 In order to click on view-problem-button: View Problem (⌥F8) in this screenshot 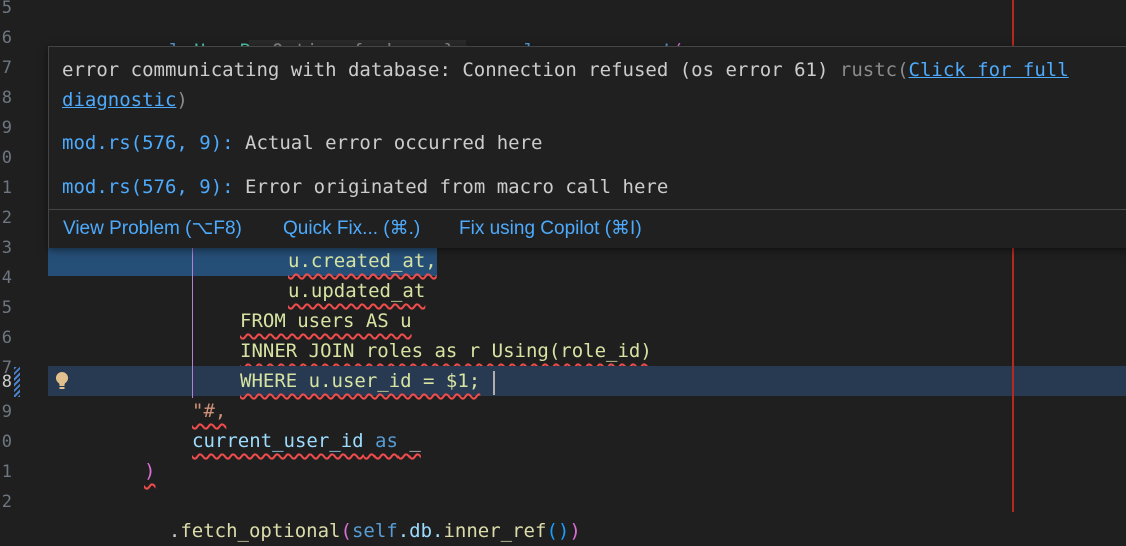, I will do `click(152, 228)`.